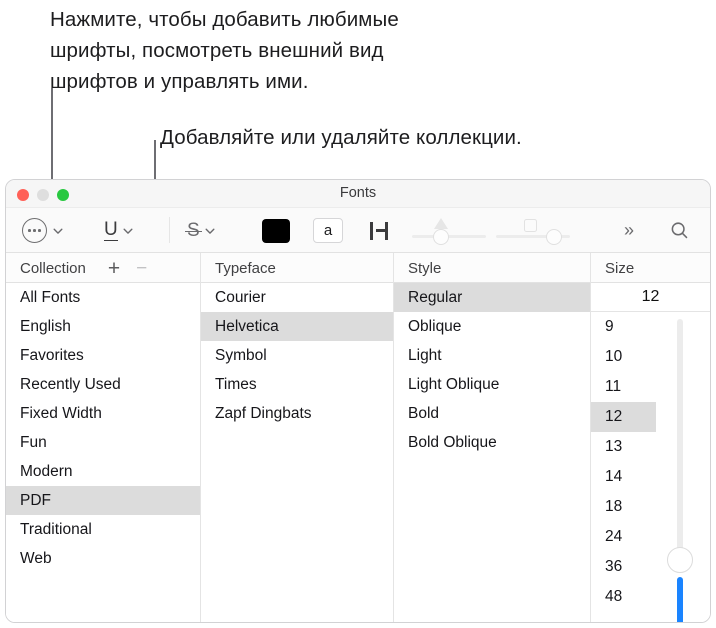 The width and height of the screenshot is (716, 628). I want to click on strikethrough-button: S, so click(201, 230).